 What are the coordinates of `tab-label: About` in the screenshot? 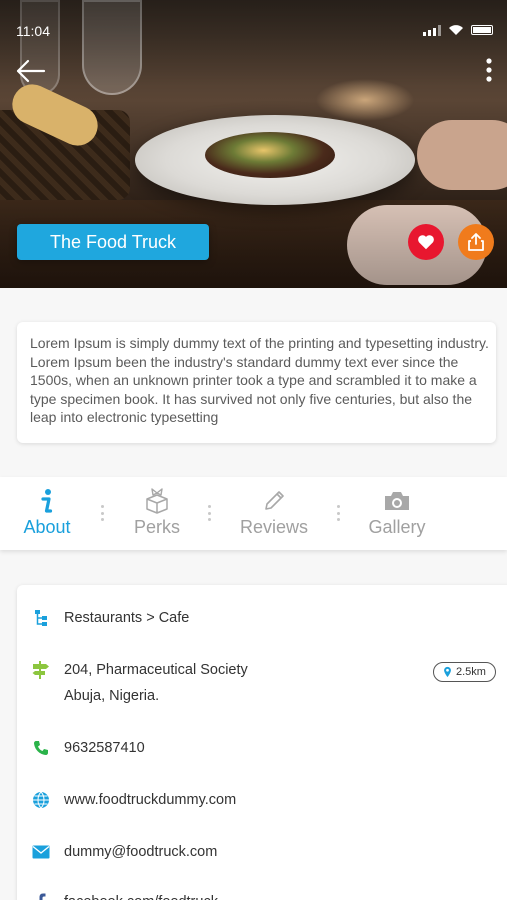 It's located at (47, 527).